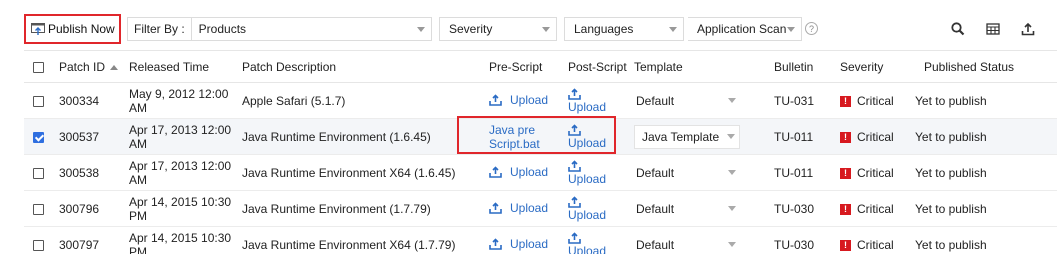 Image resolution: width=1057 pixels, height=254 pixels. I want to click on export-icon, so click(1028, 29).